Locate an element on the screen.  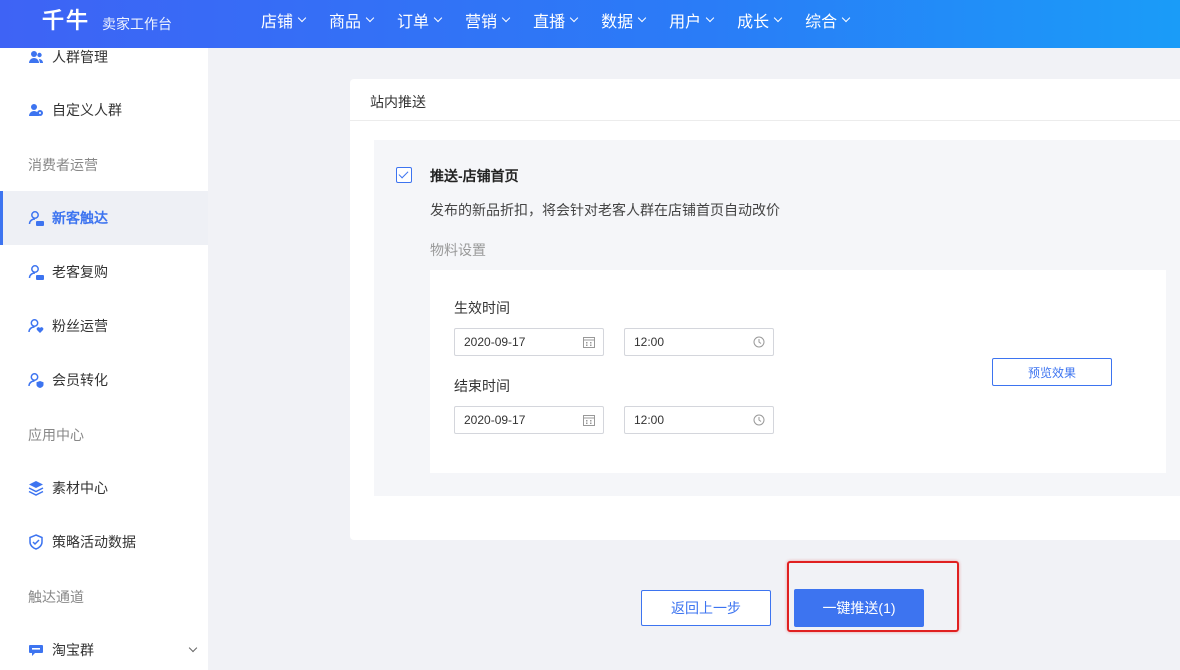
start-time-label: 生效时间 is located at coordinates (482, 308).